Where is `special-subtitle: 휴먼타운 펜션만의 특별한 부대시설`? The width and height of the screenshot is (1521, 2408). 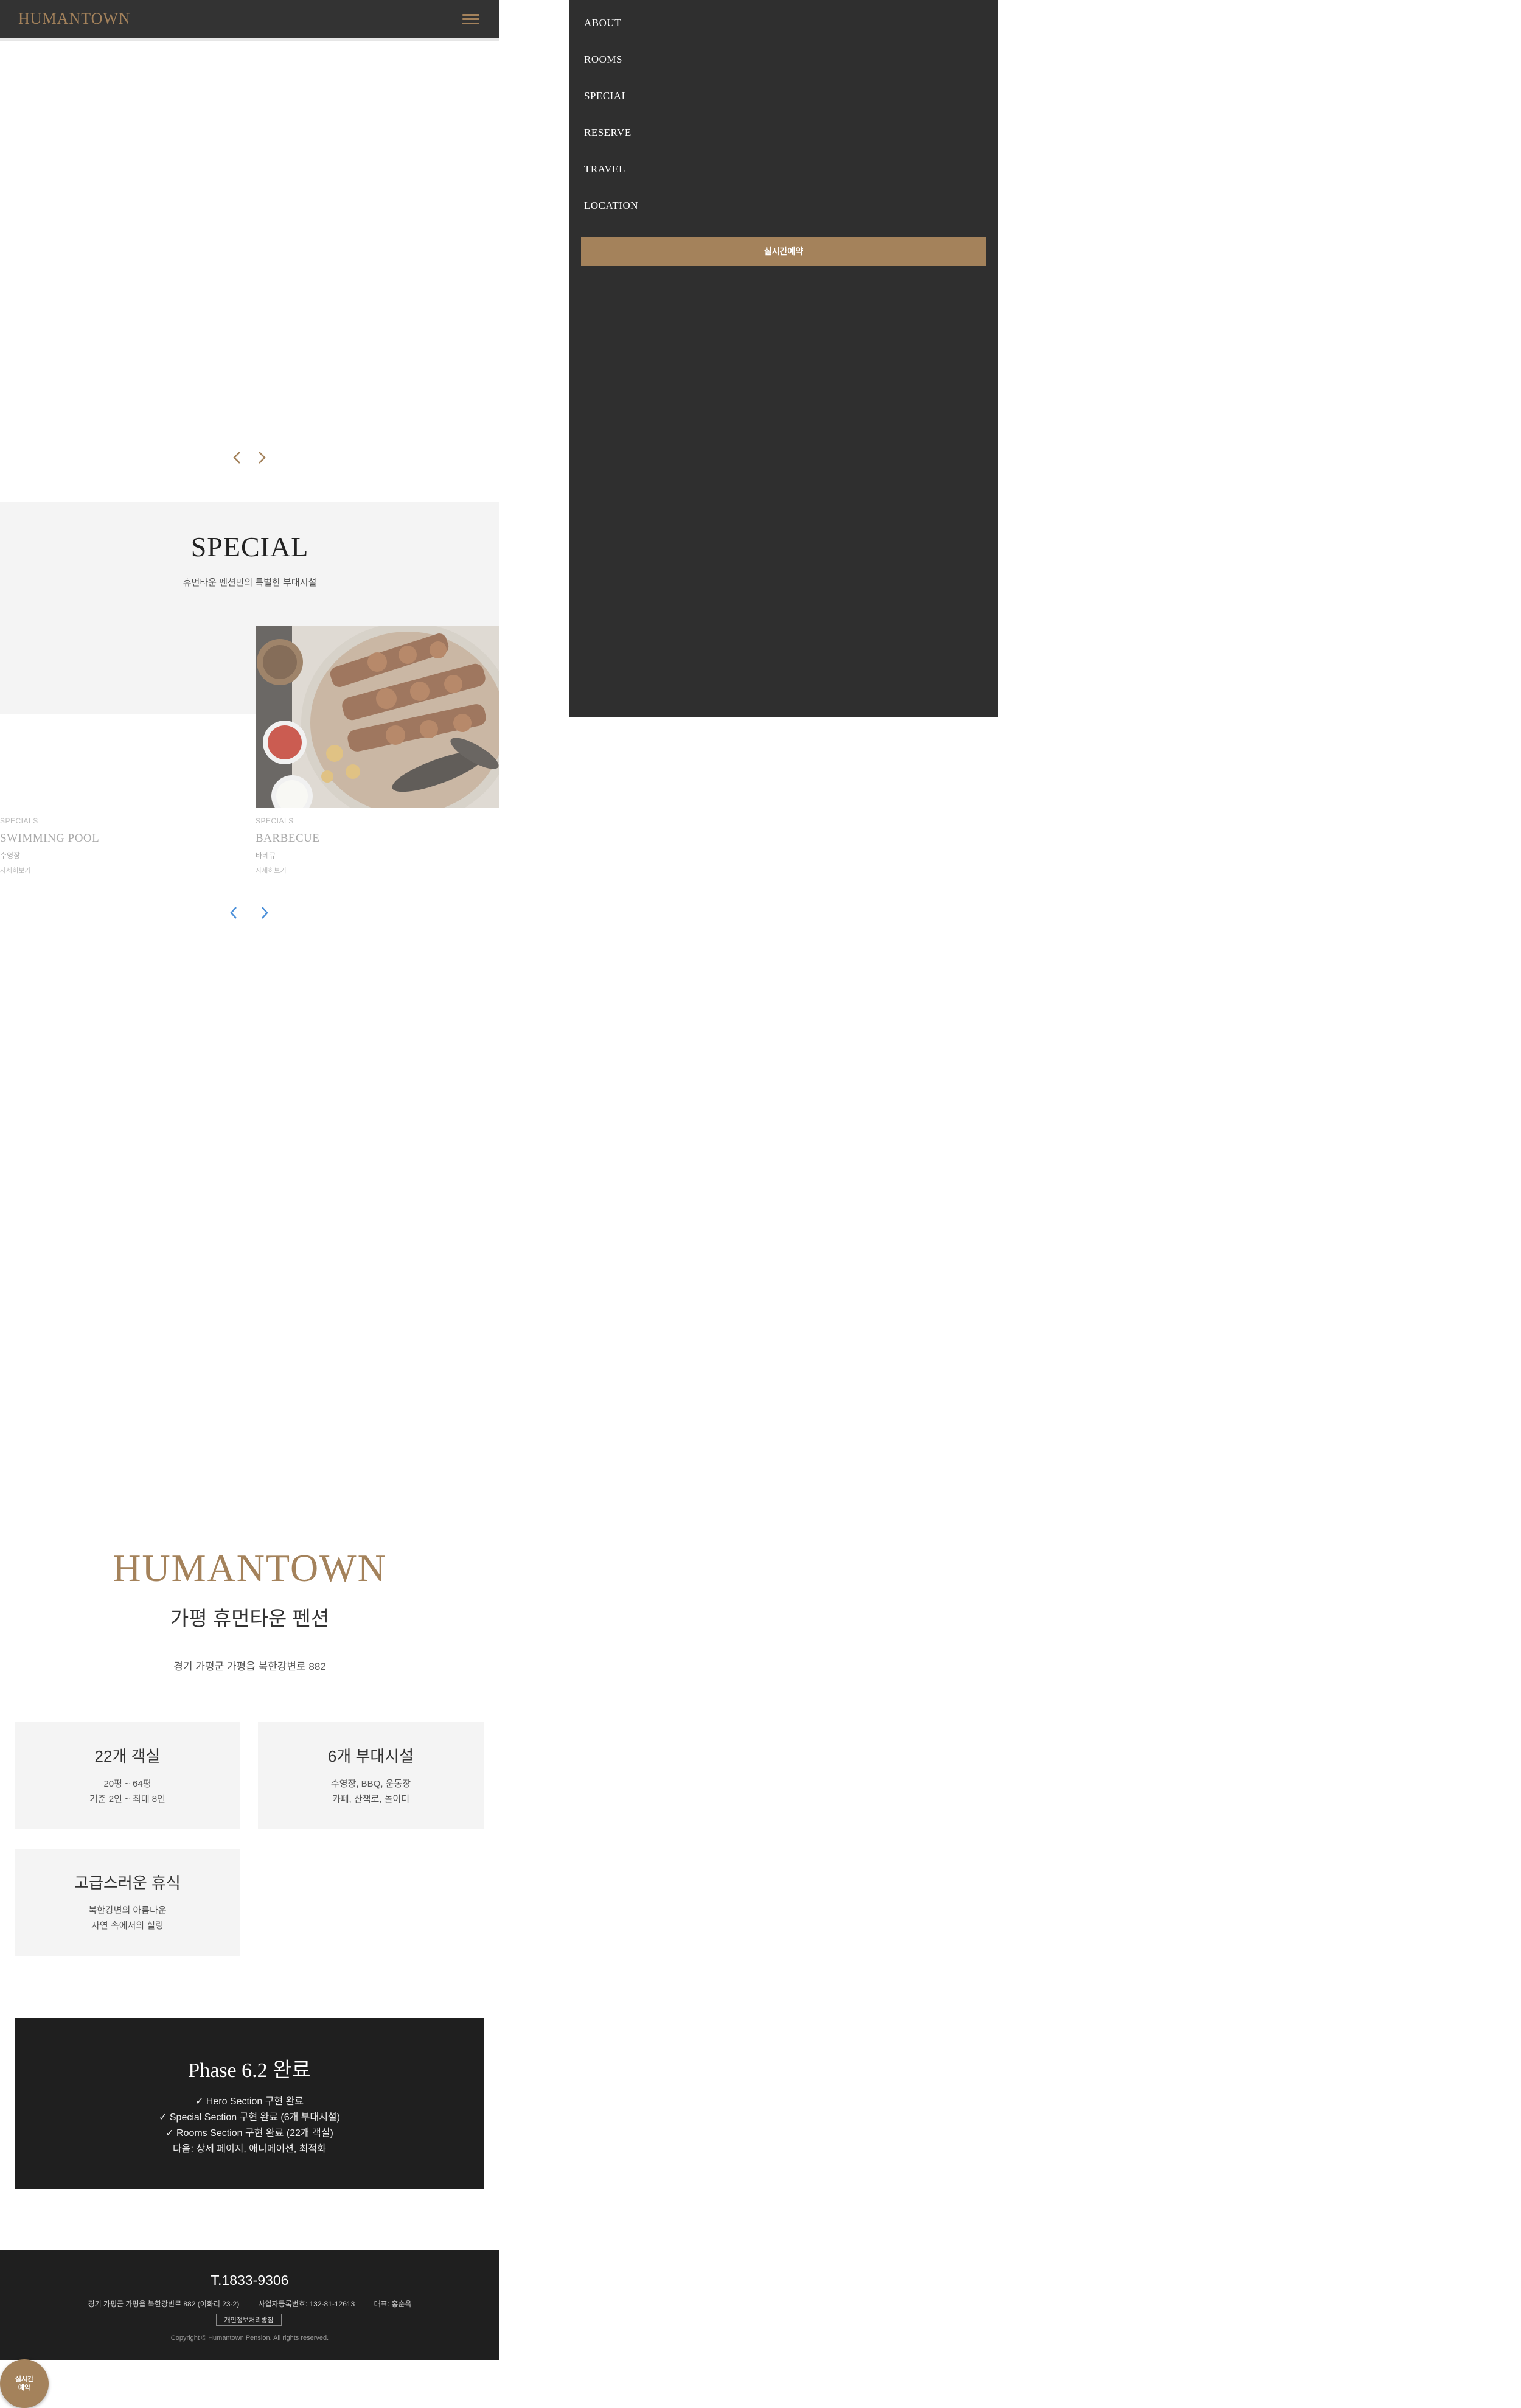
special-subtitle: 휴먼타운 펜션만의 특별한 부대시설 is located at coordinates (250, 583).